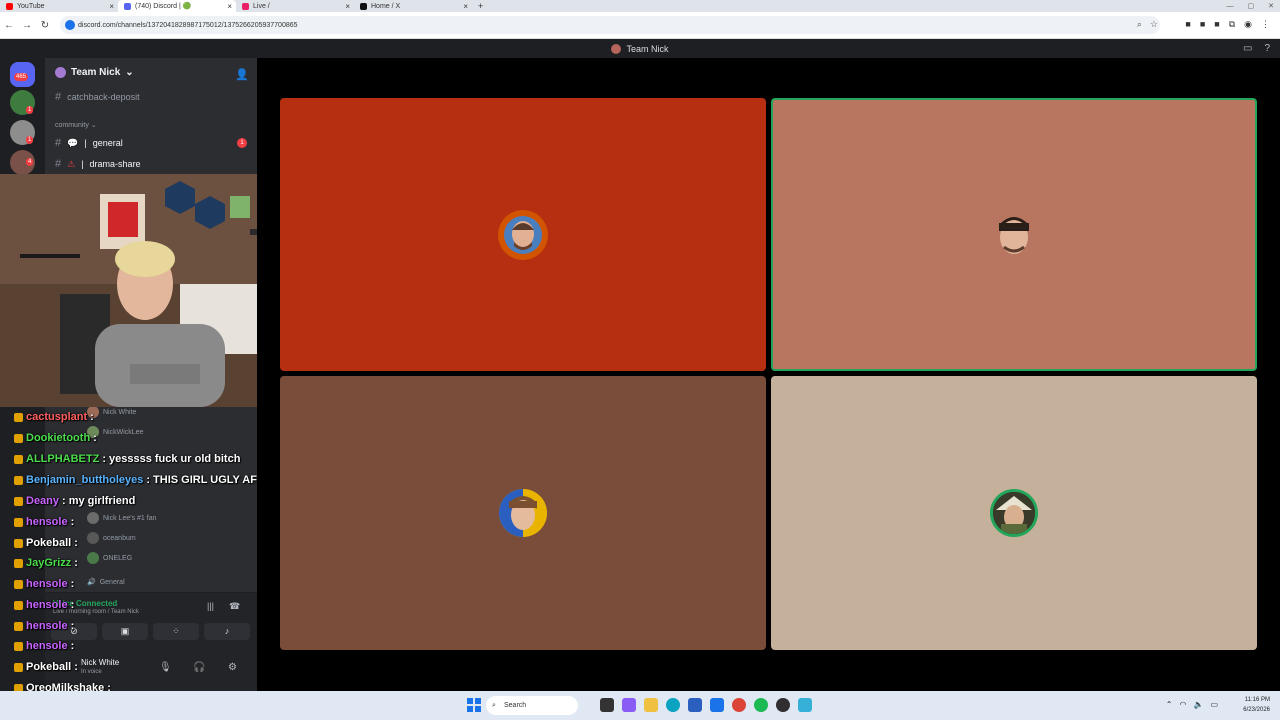 Image resolution: width=1280 pixels, height=720 pixels. I want to click on video-tile-speaking, so click(1014, 234).